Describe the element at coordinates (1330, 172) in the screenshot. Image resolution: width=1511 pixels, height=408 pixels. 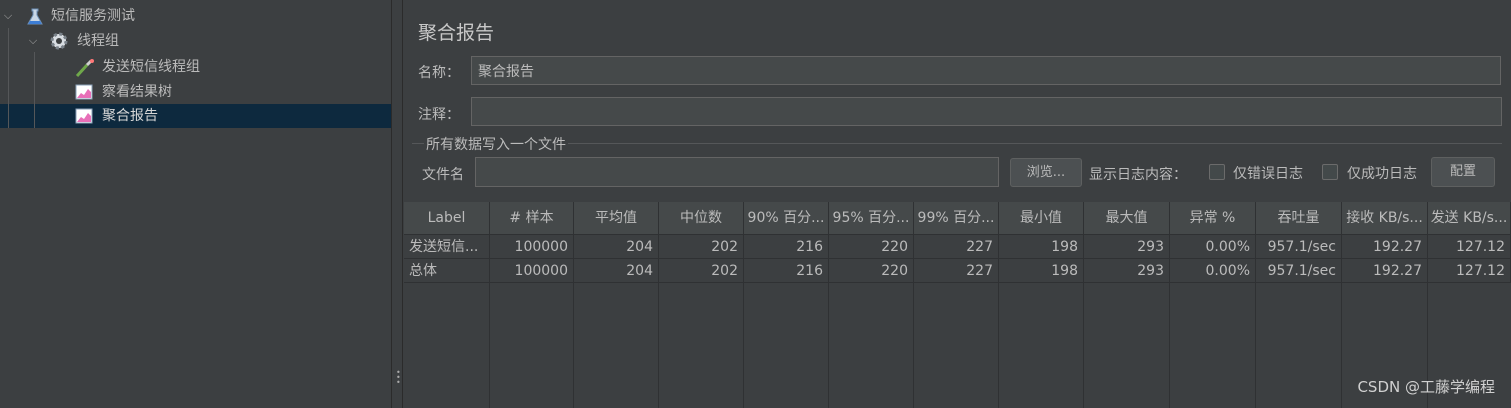
I see `success-only-checkbox` at that location.